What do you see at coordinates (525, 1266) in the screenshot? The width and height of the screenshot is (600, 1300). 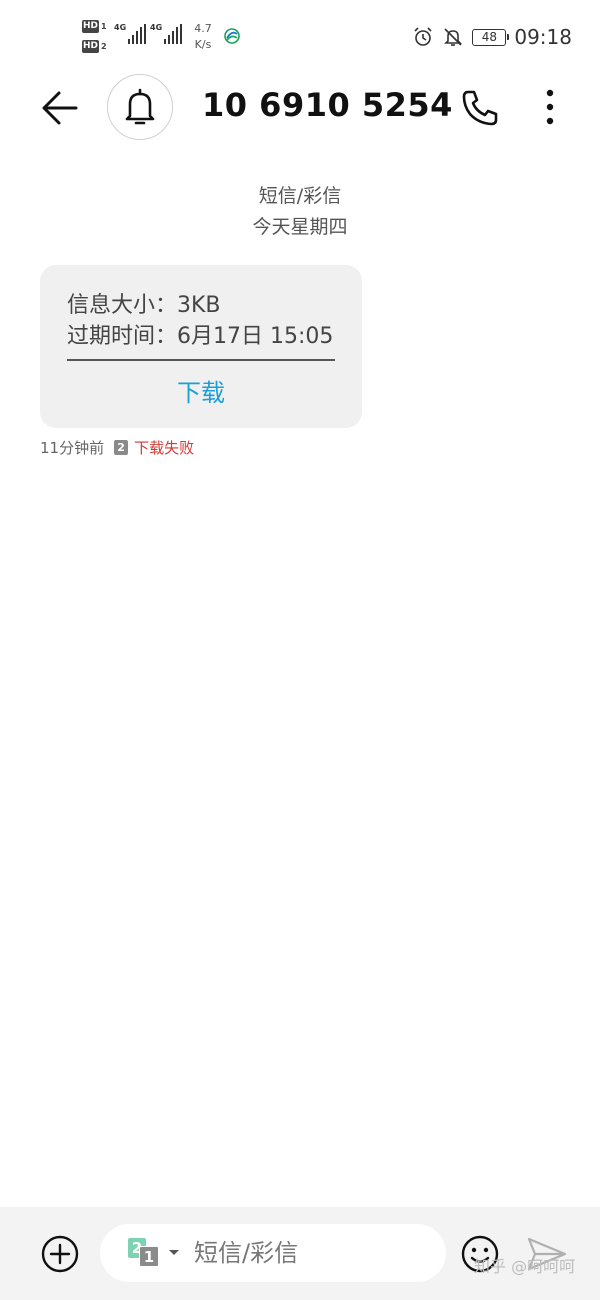 I see `watermark: 知乎 @呵呵呵` at bounding box center [525, 1266].